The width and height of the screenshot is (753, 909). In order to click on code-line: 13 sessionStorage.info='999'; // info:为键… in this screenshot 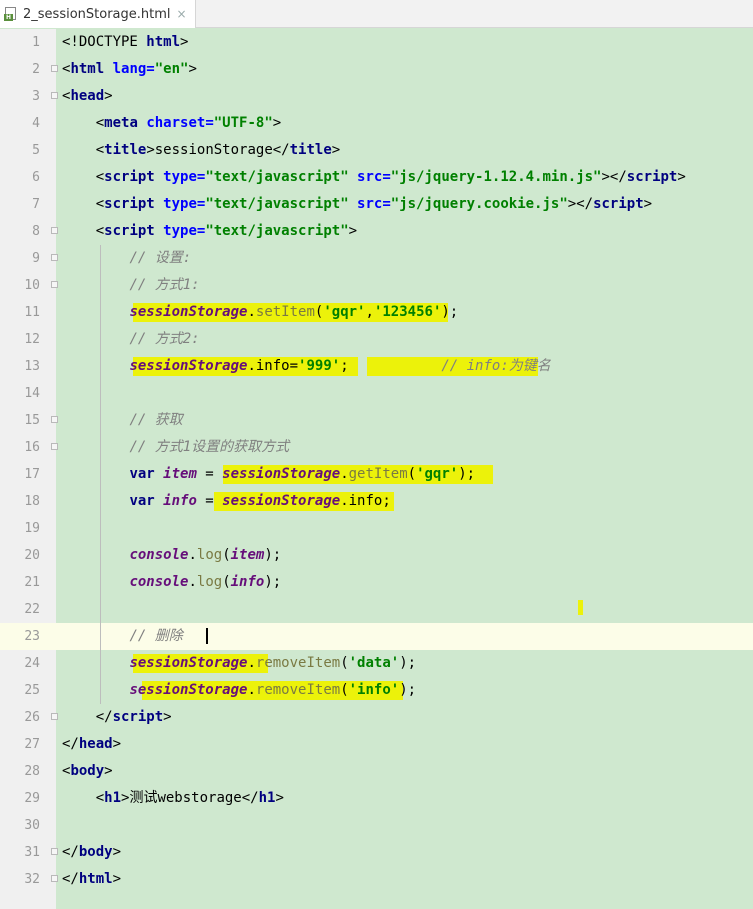, I will do `click(376, 366)`.